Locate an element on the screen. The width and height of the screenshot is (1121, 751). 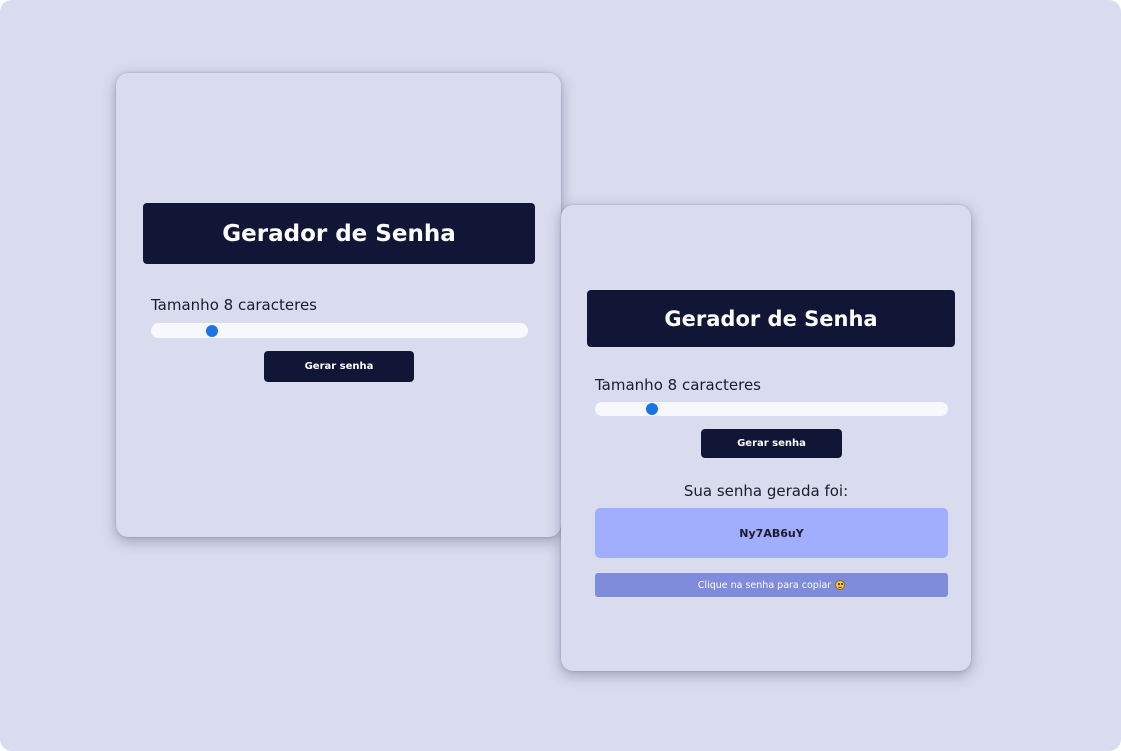
result-label: Sua senha gerada foi: is located at coordinates (766, 491).